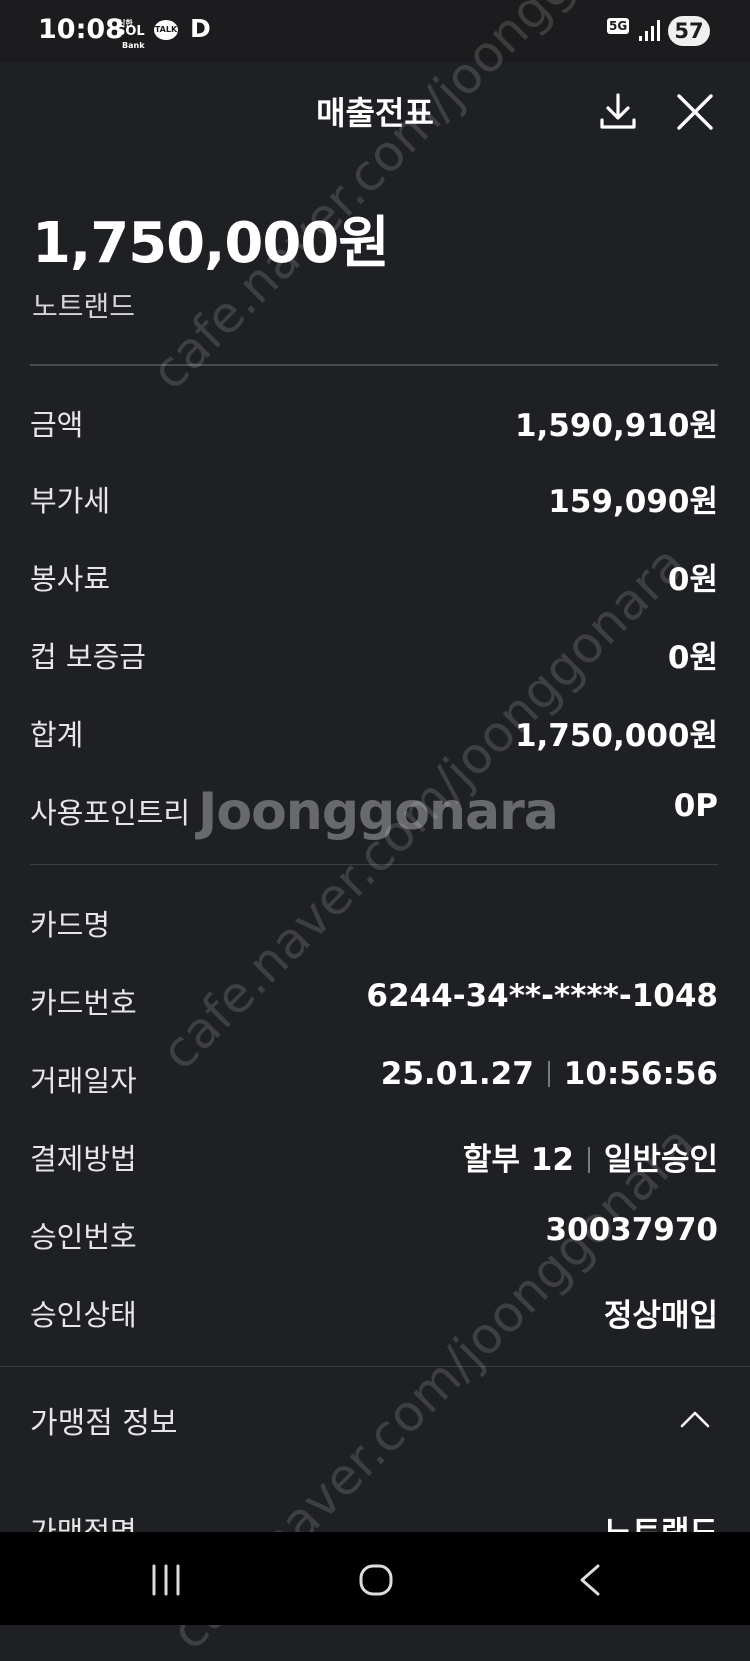 This screenshot has width=750, height=1661. What do you see at coordinates (375, 112) in the screenshot?
I see `app-header: 매출전표` at bounding box center [375, 112].